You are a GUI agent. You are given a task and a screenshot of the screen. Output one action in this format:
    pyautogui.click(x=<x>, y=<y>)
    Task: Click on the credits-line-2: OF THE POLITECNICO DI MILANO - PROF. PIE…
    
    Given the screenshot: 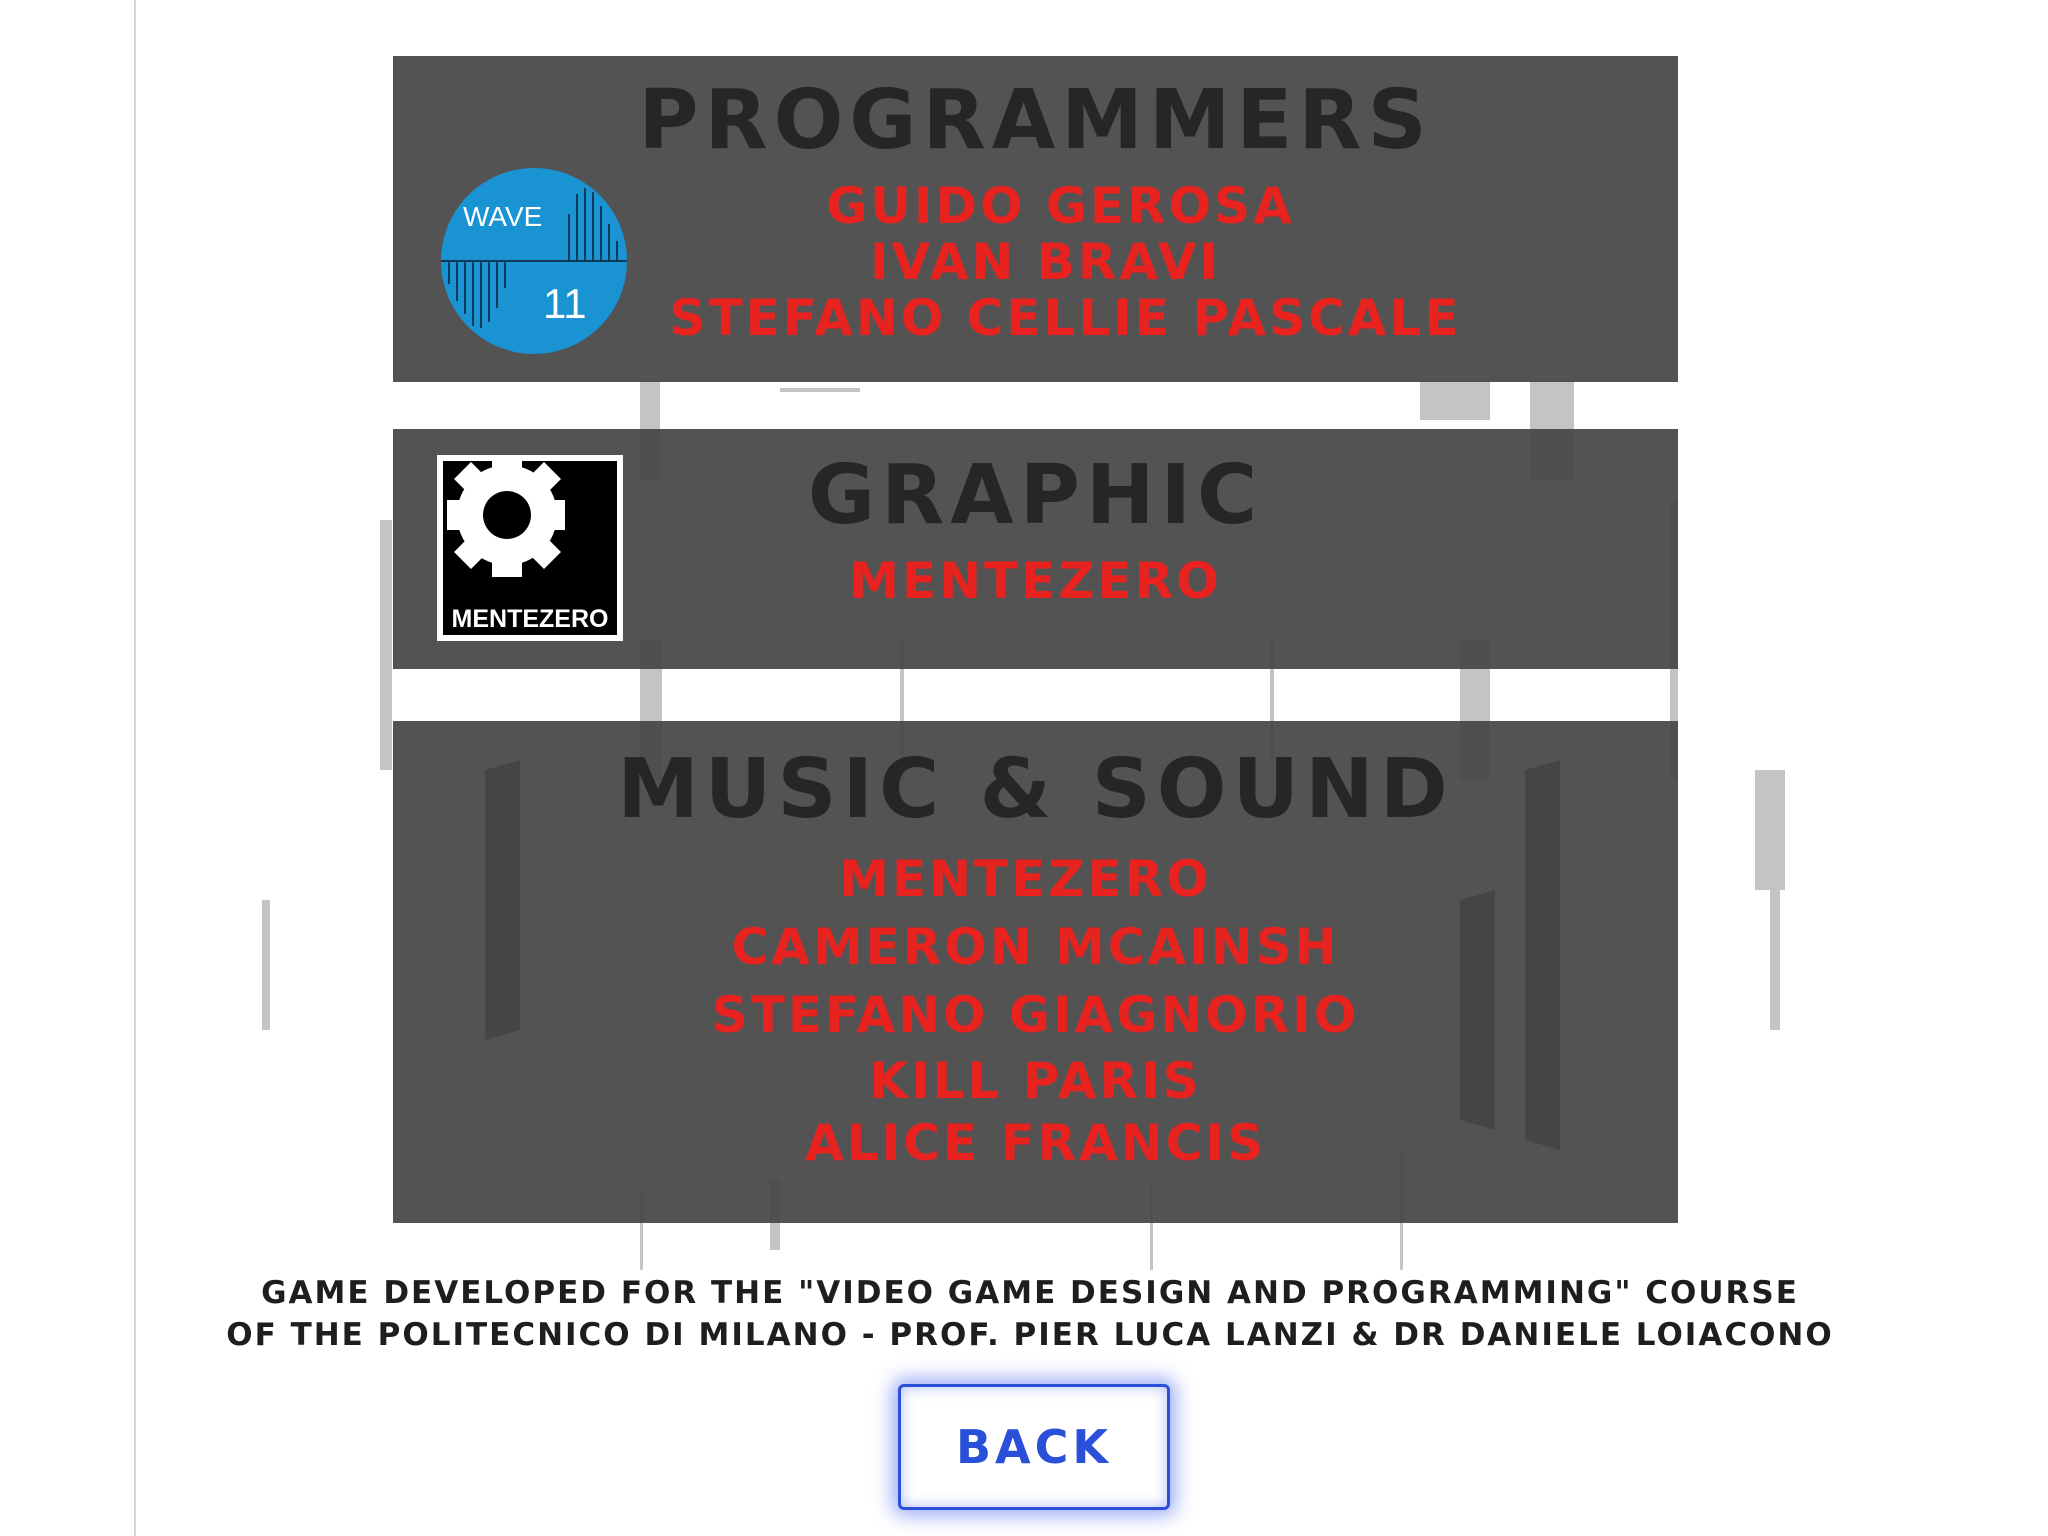 What is the action you would take?
    pyautogui.click(x=1030, y=1335)
    